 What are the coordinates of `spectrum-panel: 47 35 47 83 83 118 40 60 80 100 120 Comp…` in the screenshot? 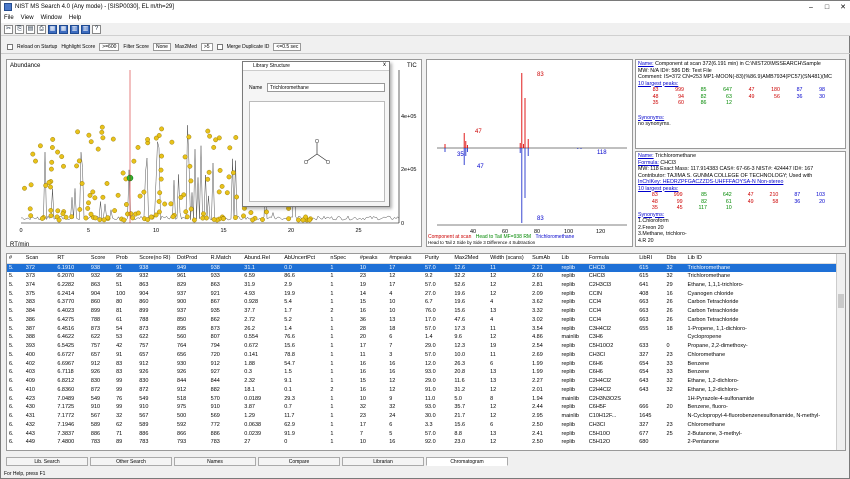 It's located at (529, 153).